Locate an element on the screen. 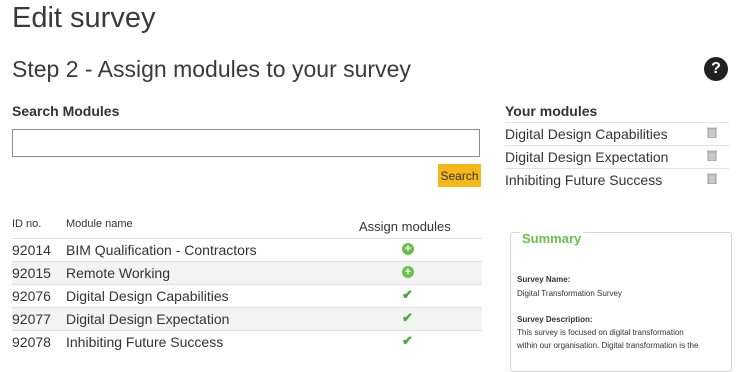 The image size is (744, 372). module-name: BIM Qualification - Contractors is located at coordinates (161, 250).